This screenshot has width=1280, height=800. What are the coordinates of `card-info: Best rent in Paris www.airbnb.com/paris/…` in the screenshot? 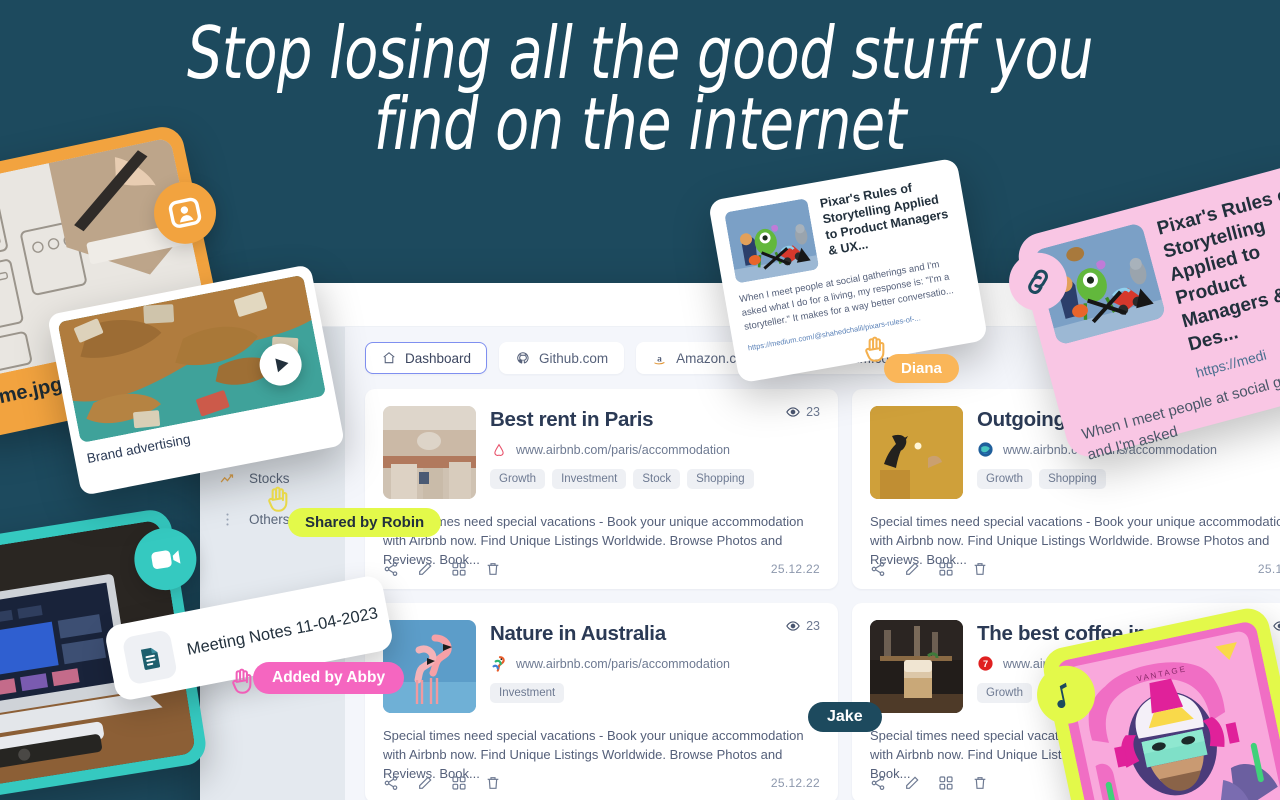 It's located at (655, 452).